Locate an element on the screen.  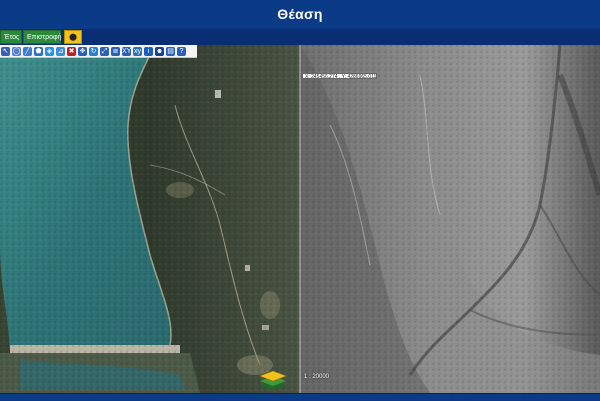
back-button: Επιστροφή is located at coordinates (42, 37).